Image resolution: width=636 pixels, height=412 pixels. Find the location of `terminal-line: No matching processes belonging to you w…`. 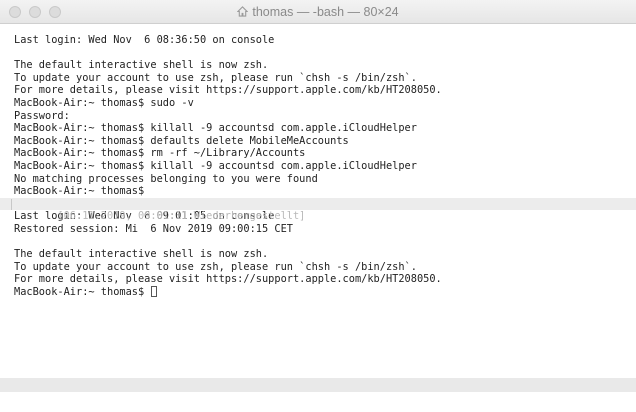

terminal-line: No matching processes belonging to you w… is located at coordinates (166, 178).